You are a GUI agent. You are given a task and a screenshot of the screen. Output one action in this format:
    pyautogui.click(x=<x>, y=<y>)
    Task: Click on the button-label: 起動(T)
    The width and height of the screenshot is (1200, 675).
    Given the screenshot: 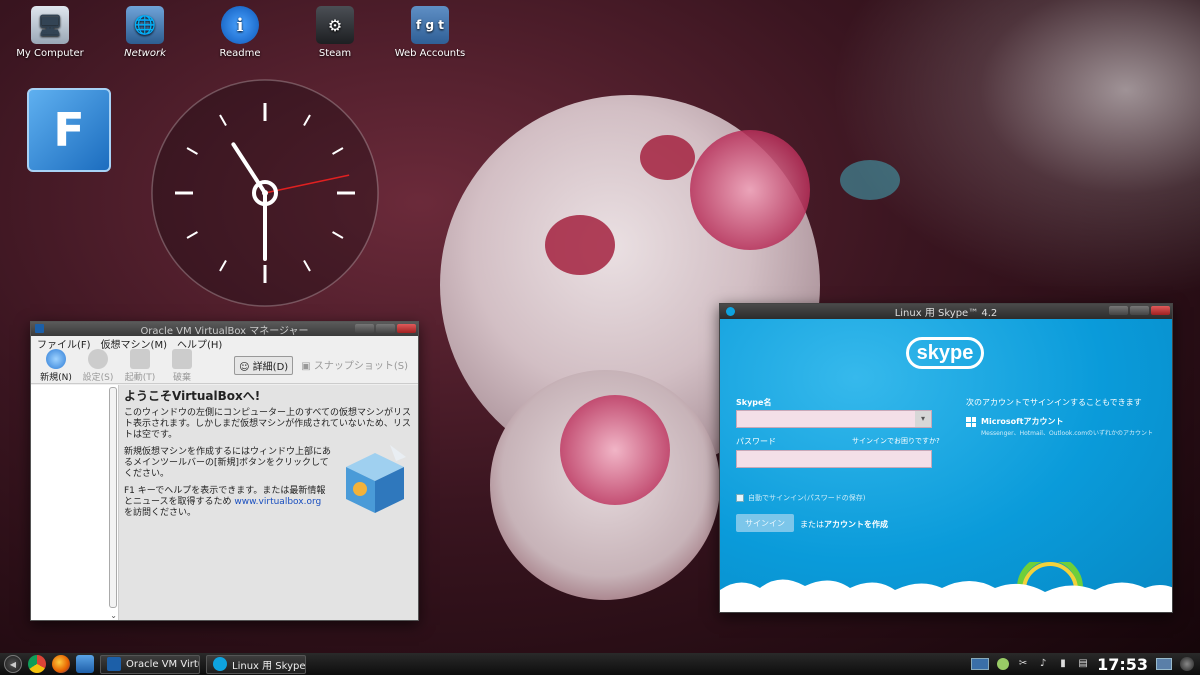 What is the action you would take?
    pyautogui.click(x=140, y=378)
    